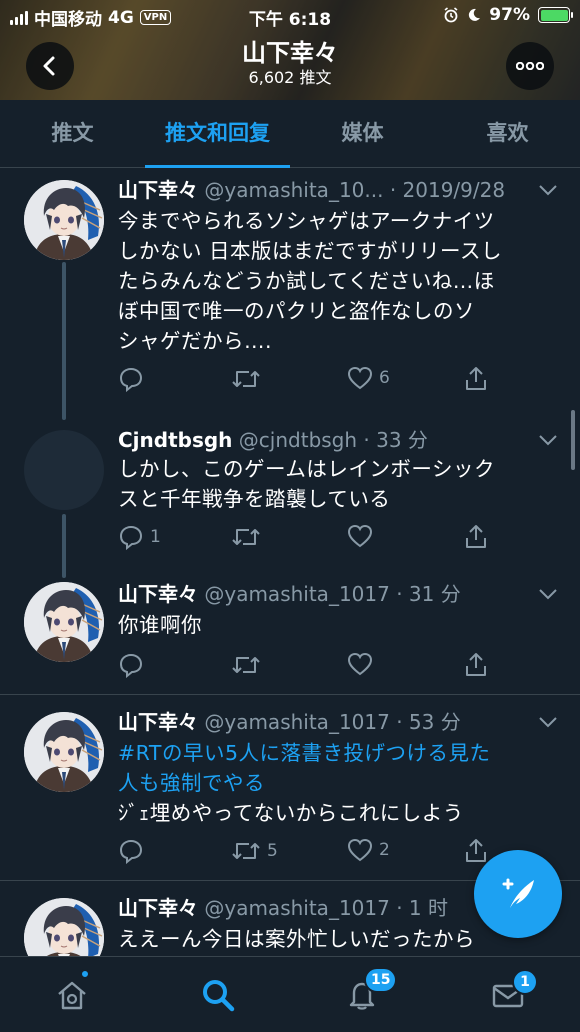 The width and height of the screenshot is (580, 1032). I want to click on retweet-count: 5, so click(272, 851).